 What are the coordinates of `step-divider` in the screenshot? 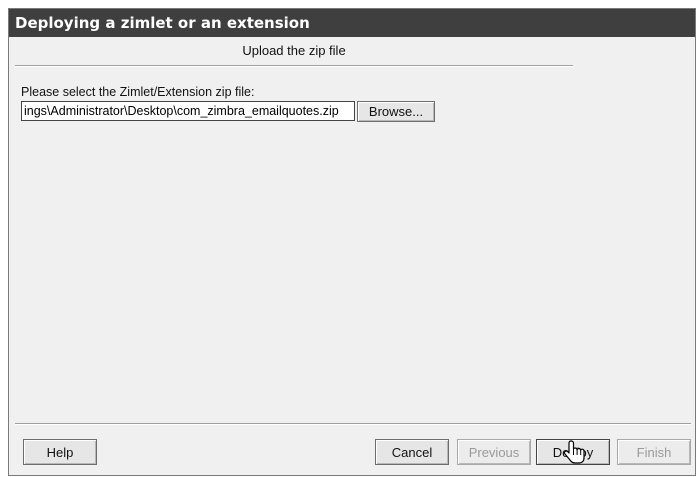 It's located at (294, 66).